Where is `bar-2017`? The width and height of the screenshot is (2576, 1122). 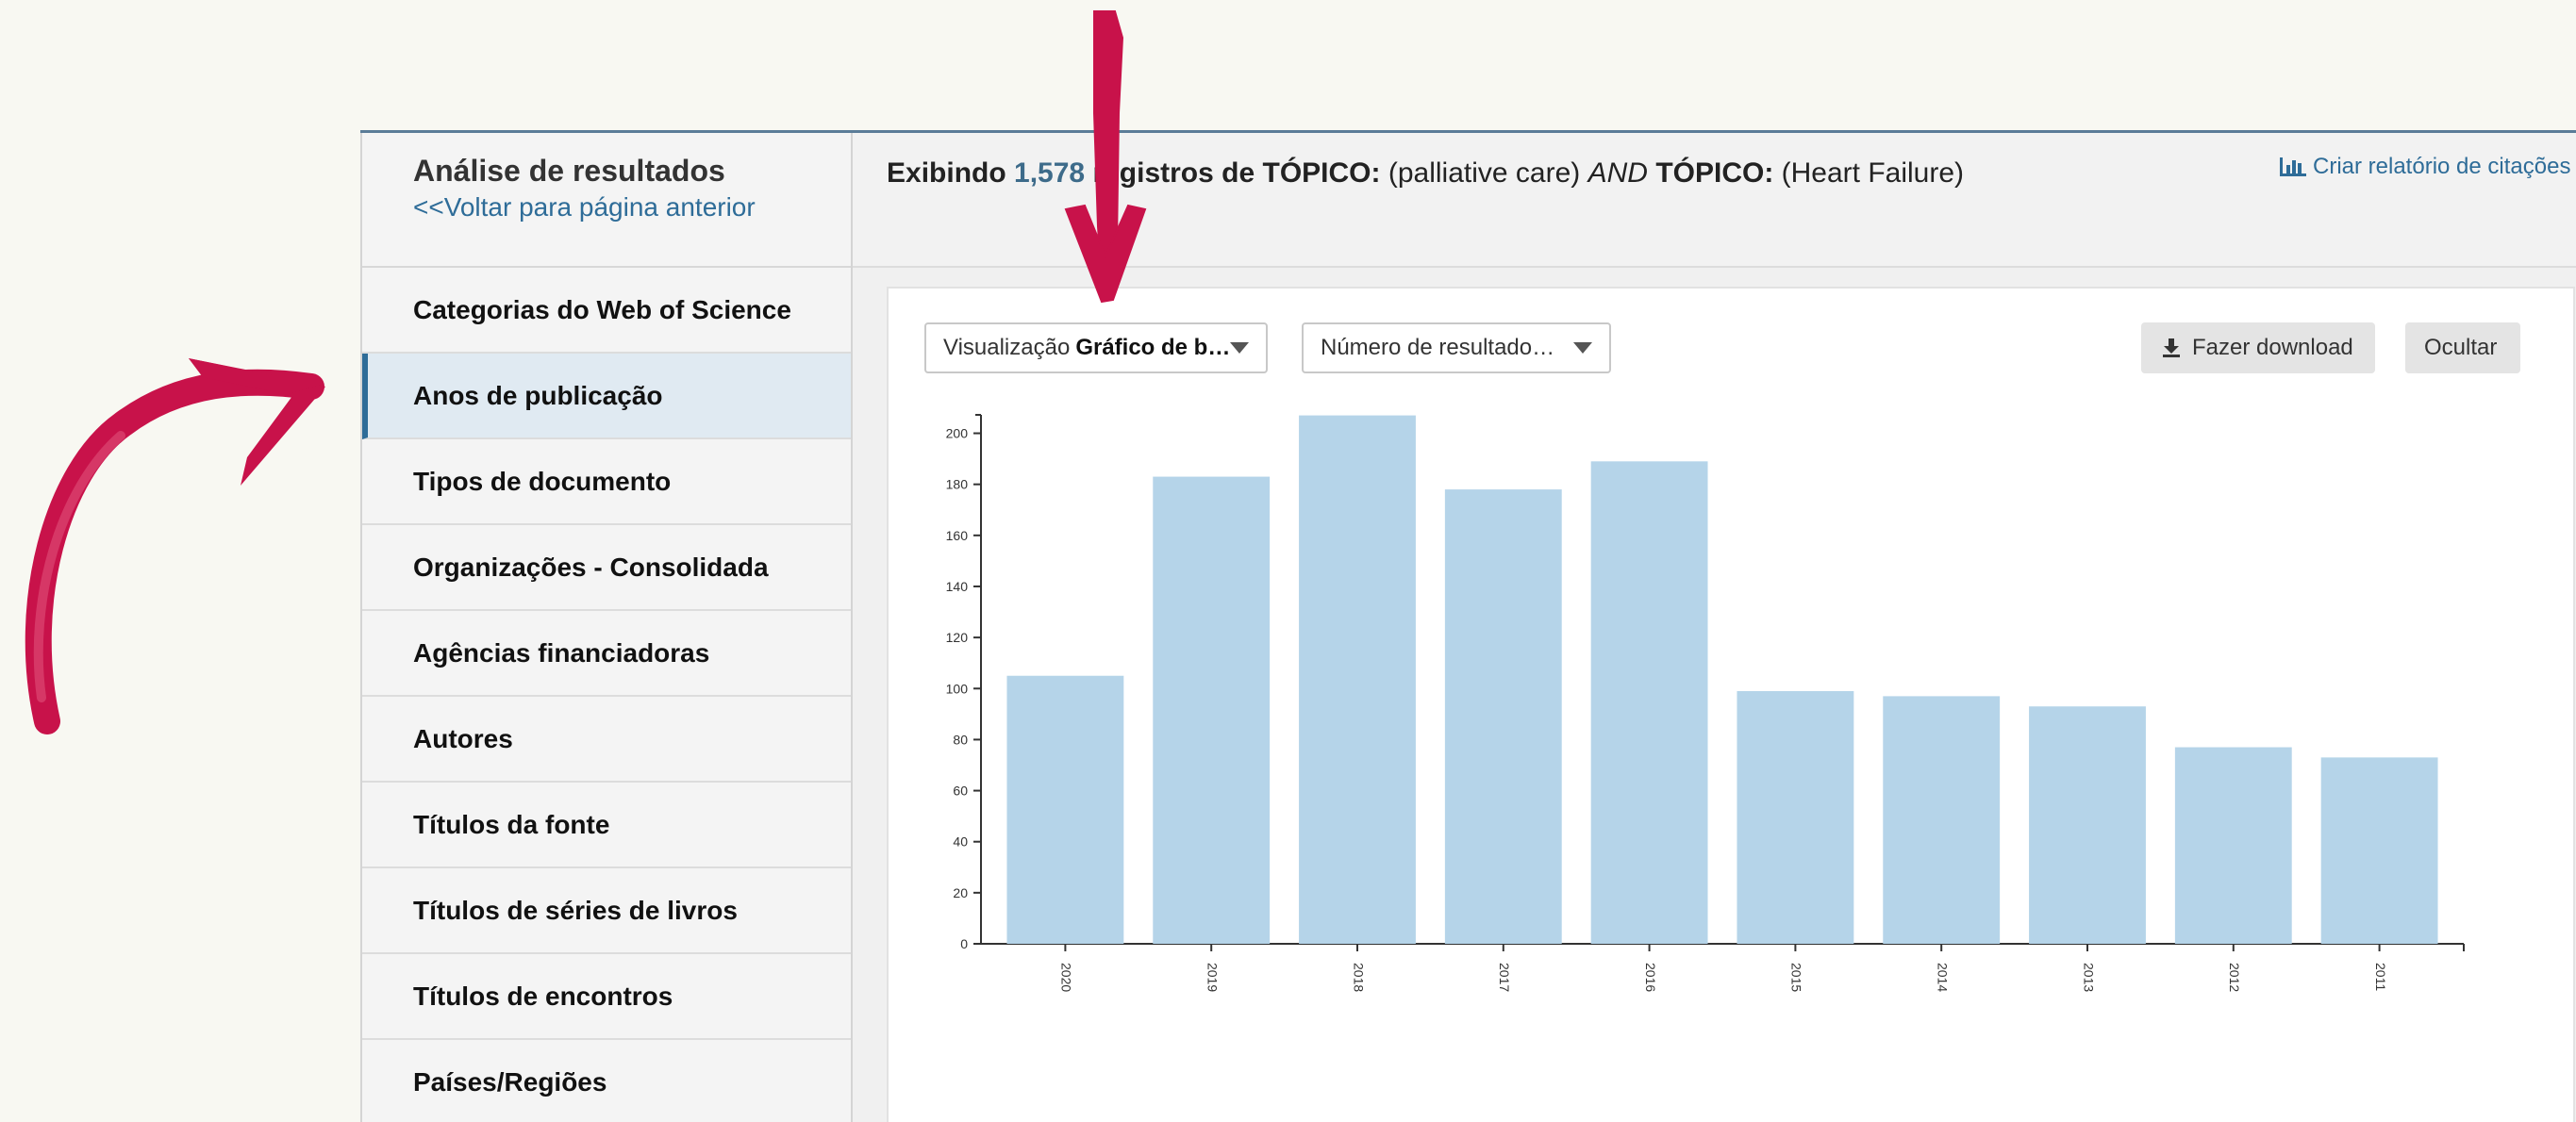 bar-2017 is located at coordinates (1503, 716).